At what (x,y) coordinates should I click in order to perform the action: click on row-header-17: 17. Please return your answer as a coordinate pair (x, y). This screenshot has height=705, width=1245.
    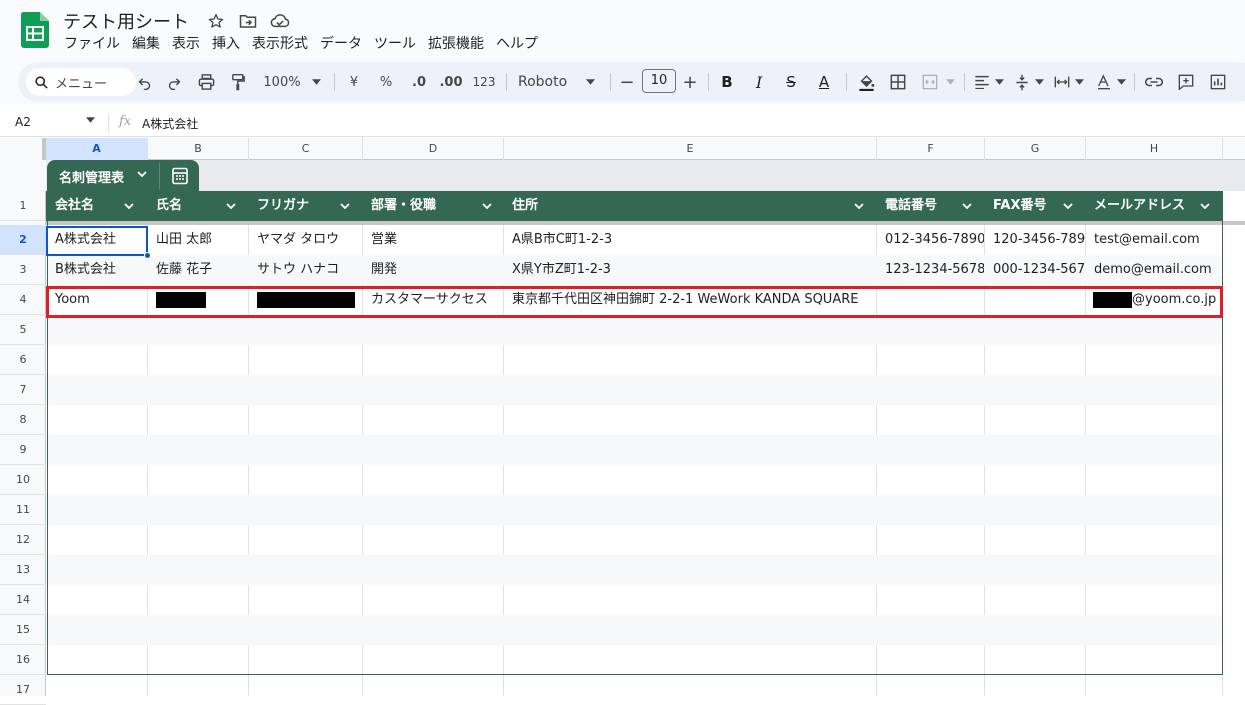
    Looking at the image, I should click on (23, 690).